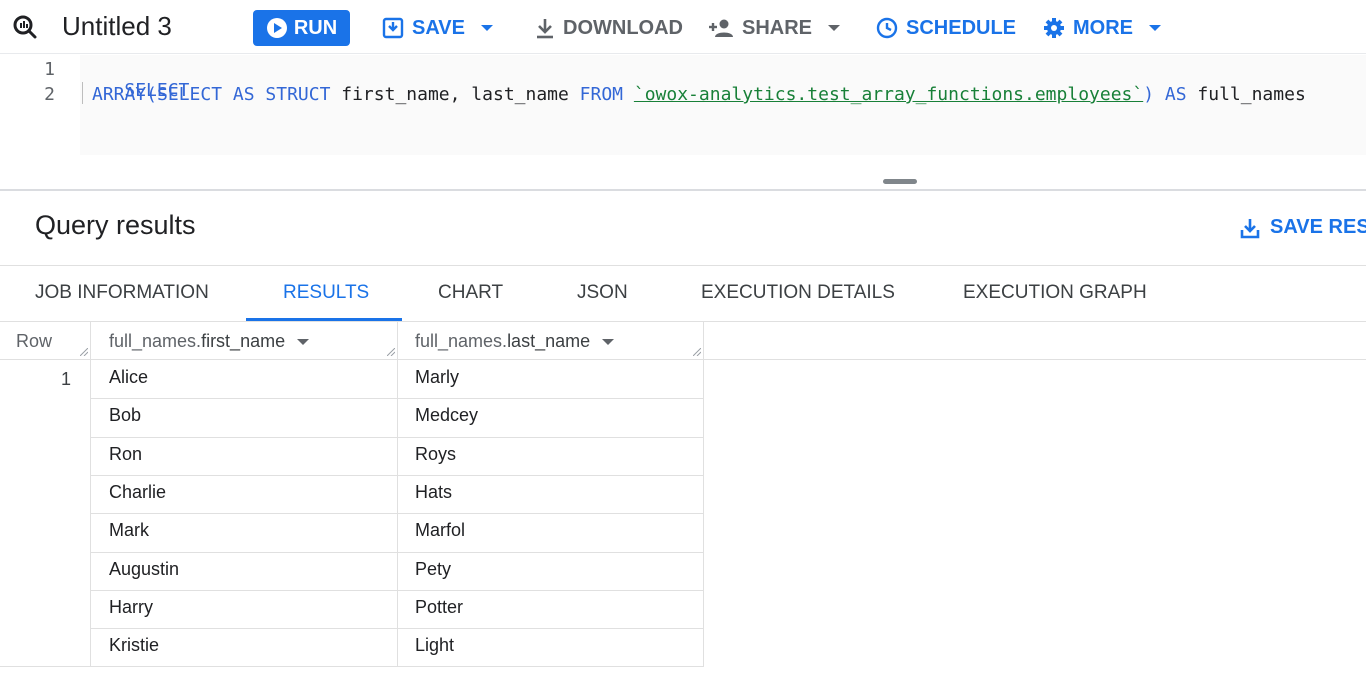 Image resolution: width=1366 pixels, height=691 pixels. What do you see at coordinates (65, 379) in the screenshot?
I see `row-number: 1` at bounding box center [65, 379].